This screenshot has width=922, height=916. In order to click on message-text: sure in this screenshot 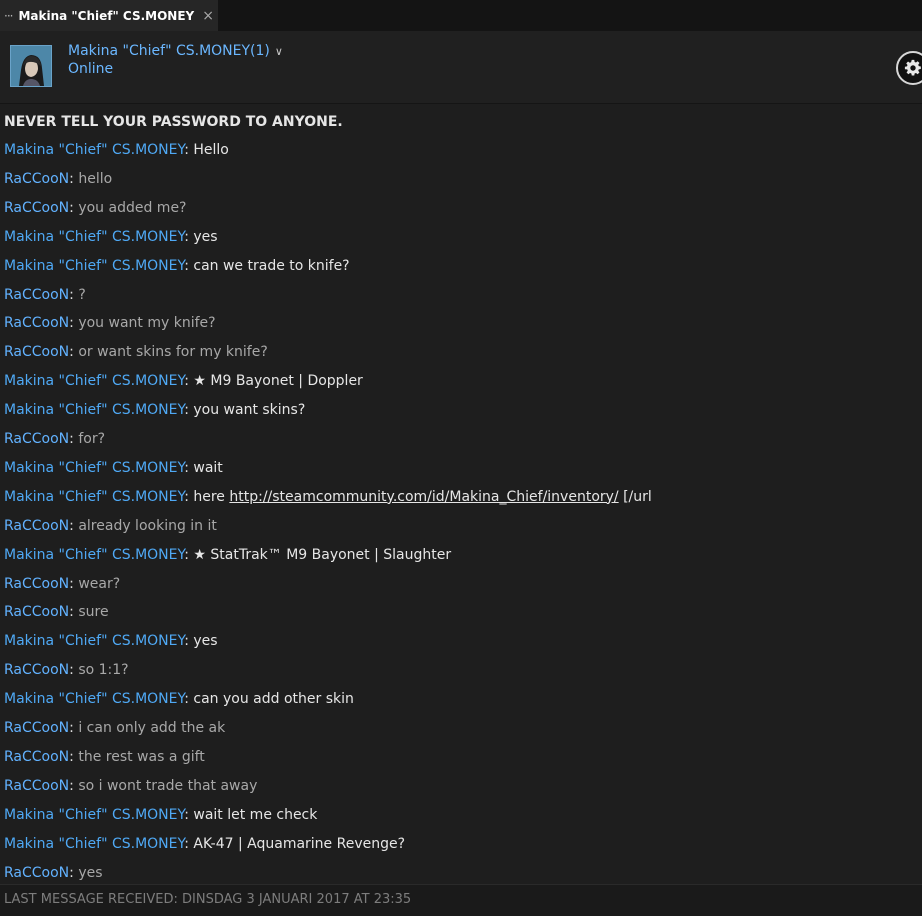, I will do `click(93, 612)`.